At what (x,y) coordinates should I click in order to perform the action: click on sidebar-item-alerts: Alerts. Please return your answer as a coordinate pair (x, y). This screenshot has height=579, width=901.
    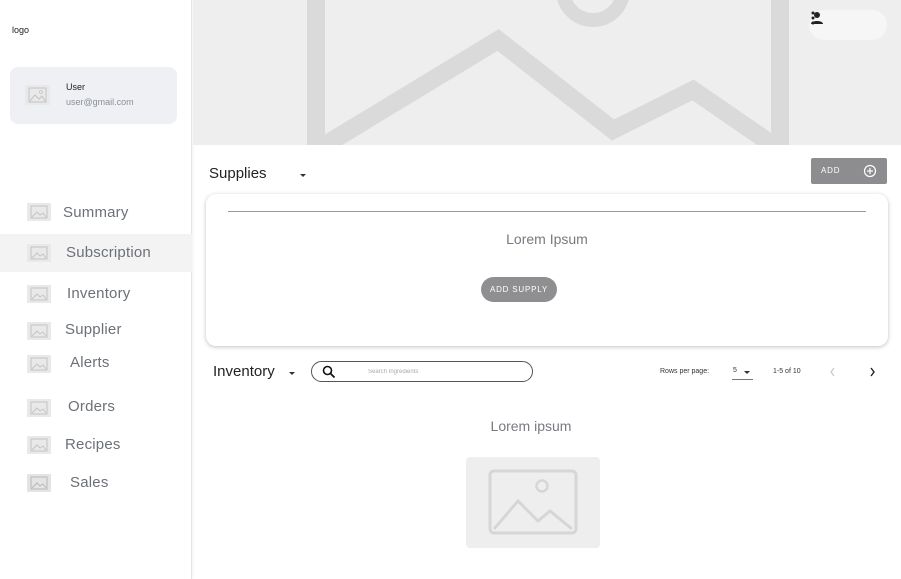
    Looking at the image, I should click on (96, 364).